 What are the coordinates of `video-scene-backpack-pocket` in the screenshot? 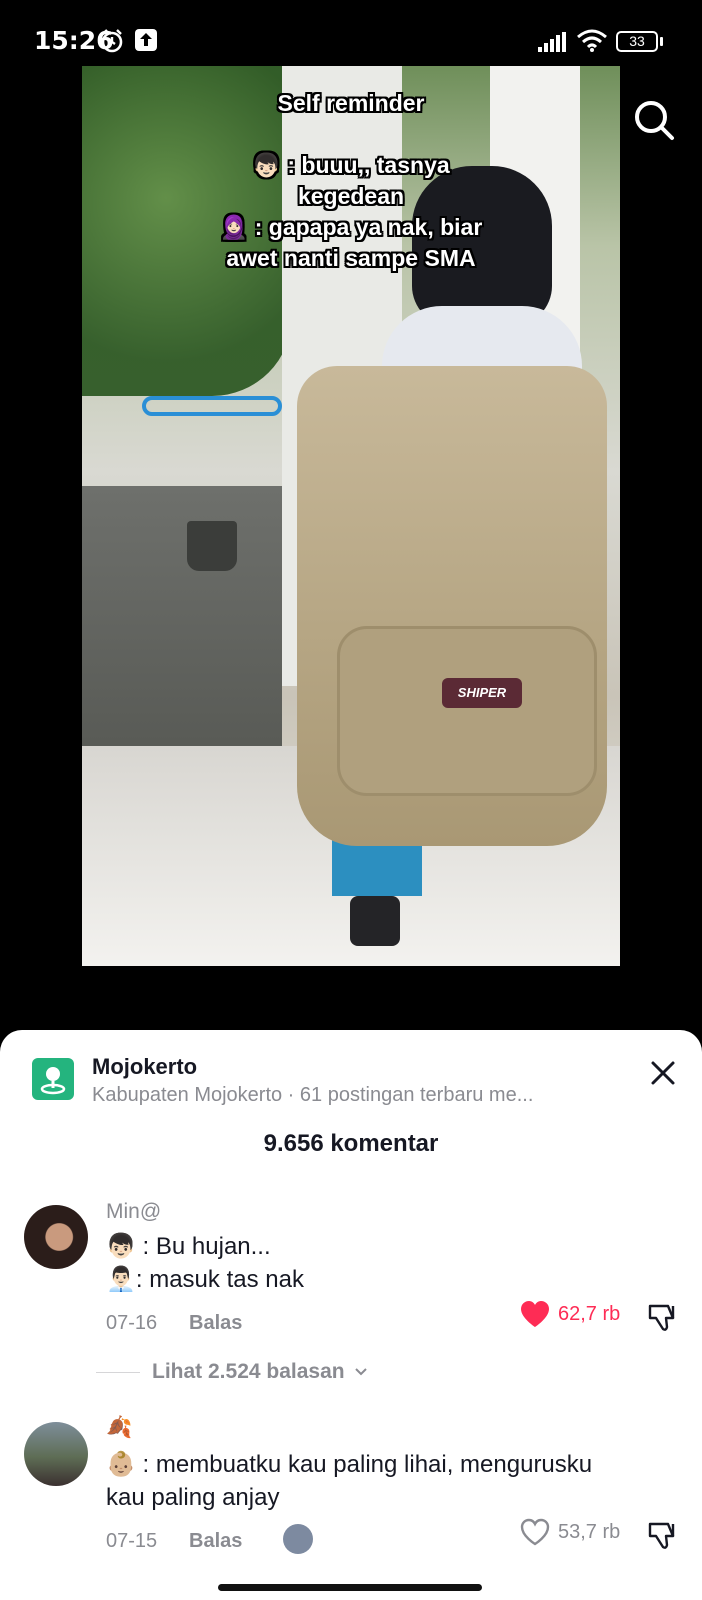 It's located at (467, 711).